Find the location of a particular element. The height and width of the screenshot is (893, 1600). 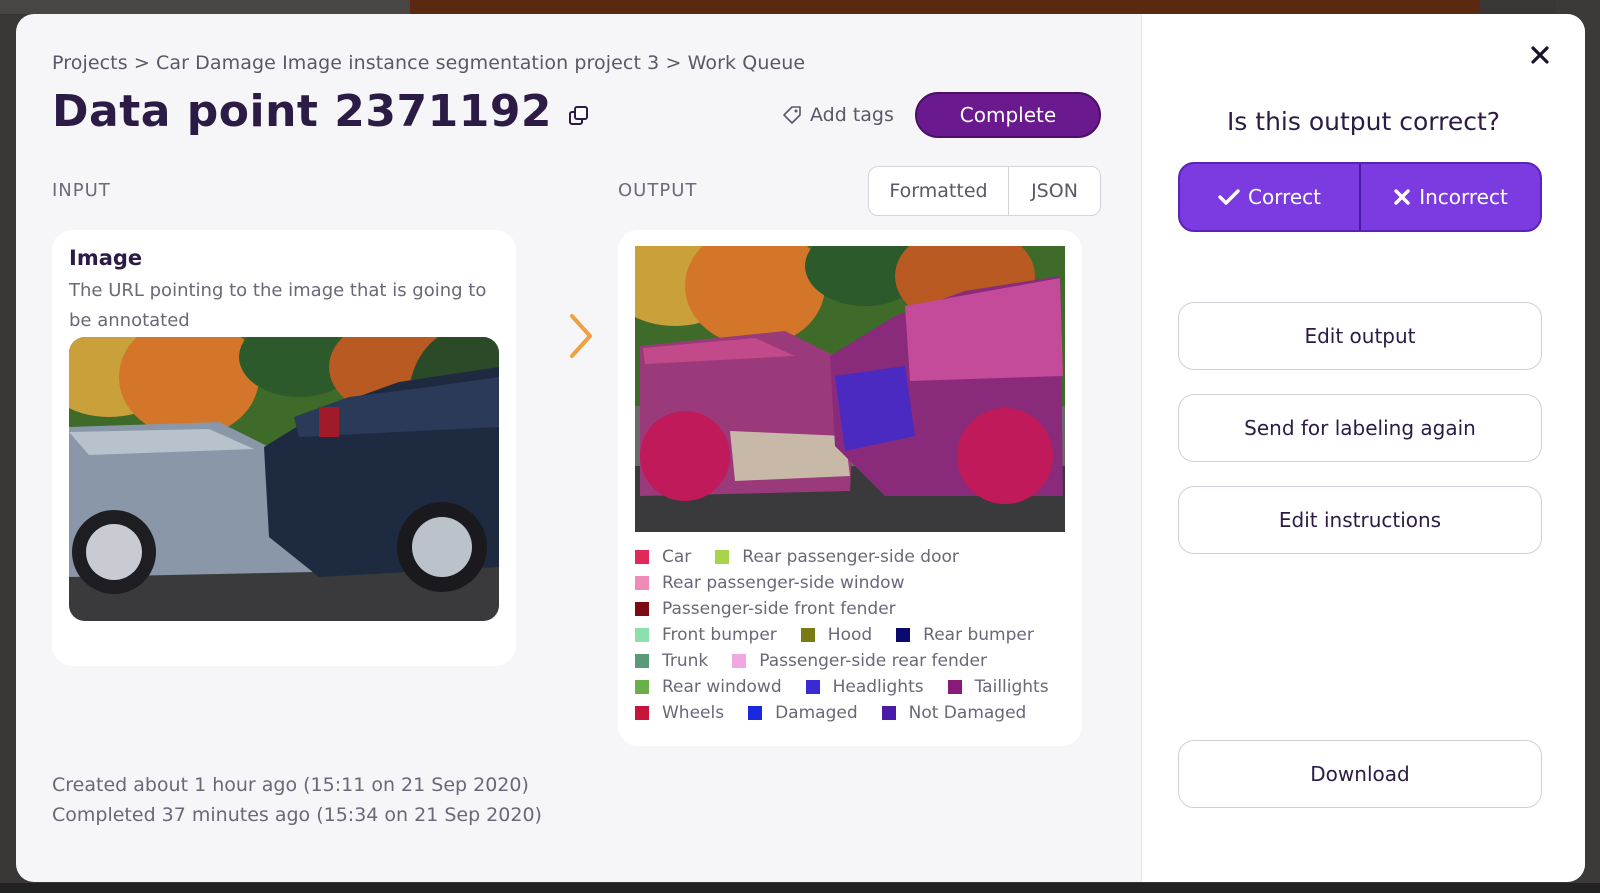

legend-label: Rear windowd is located at coordinates (722, 687).